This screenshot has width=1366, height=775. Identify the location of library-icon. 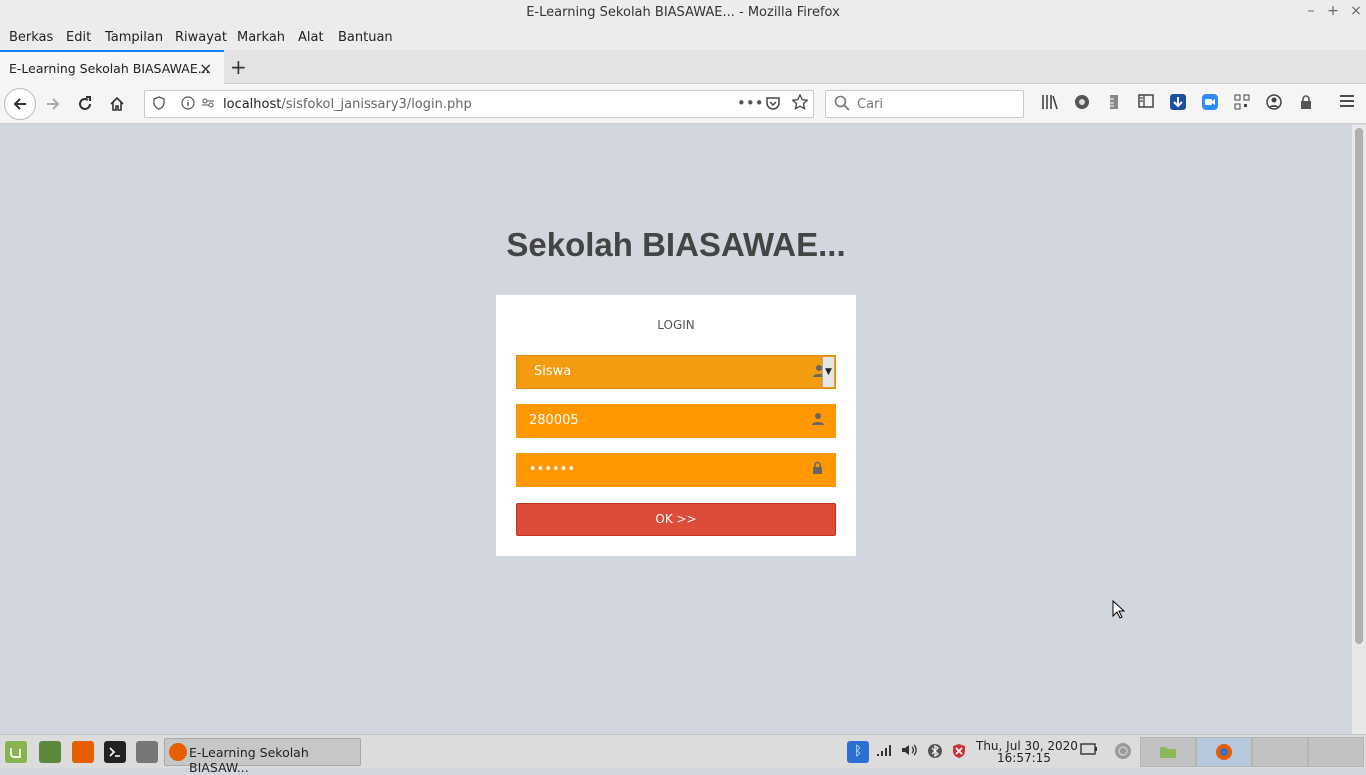
(1050, 103).